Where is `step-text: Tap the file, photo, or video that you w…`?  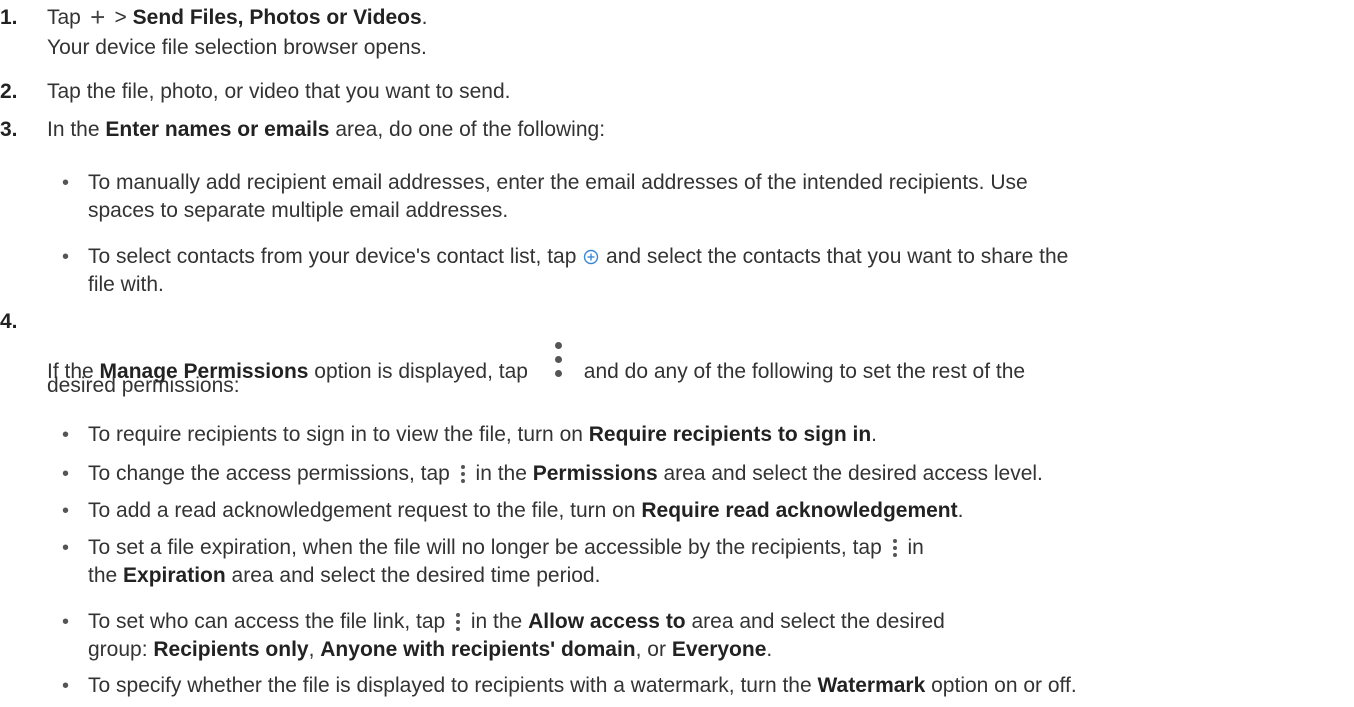
step-text: Tap the file, photo, or video that you w… is located at coordinates (279, 91).